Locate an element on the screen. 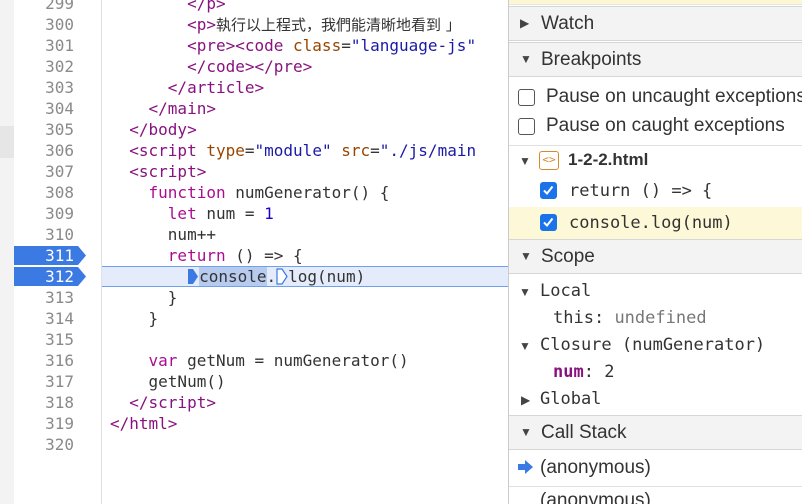 Image resolution: width=802 pixels, height=504 pixels. line-number: 299 is located at coordinates (44, 7).